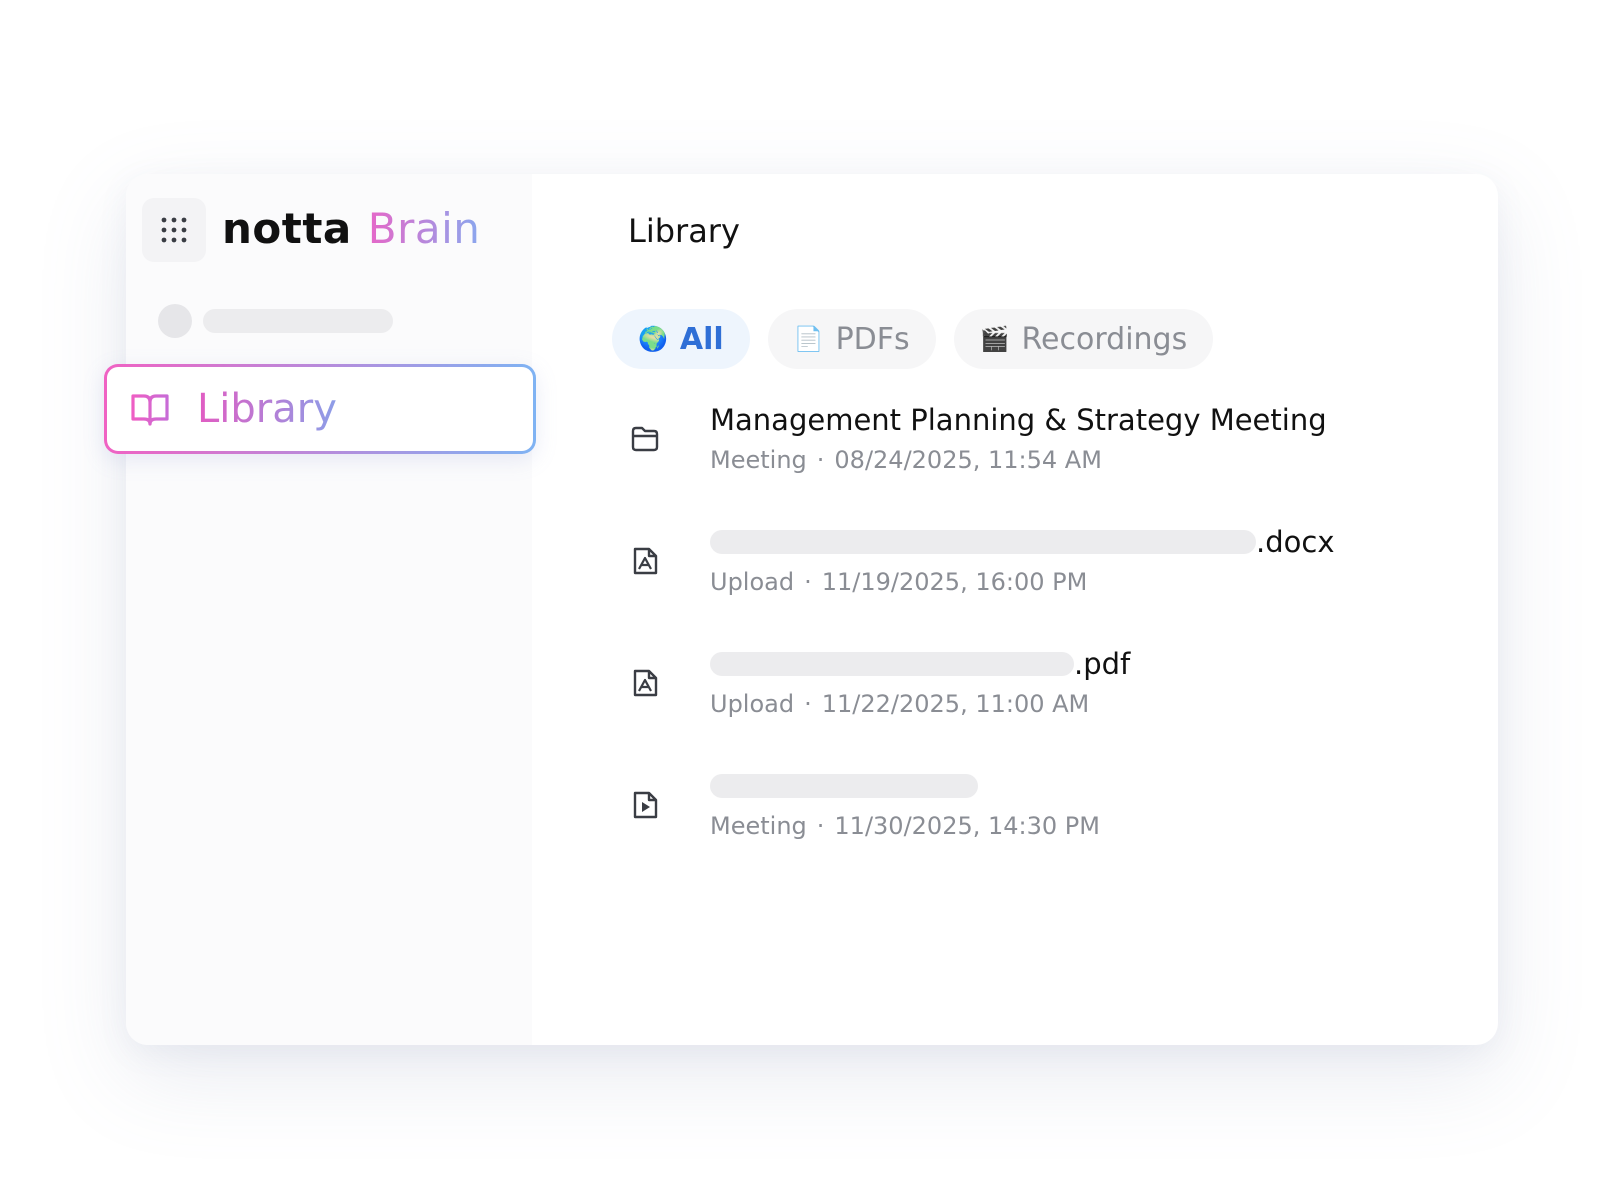 The height and width of the screenshot is (1200, 1600). I want to click on item-meta: Upload · 11/22/2025, 11:00 AM, so click(899, 704).